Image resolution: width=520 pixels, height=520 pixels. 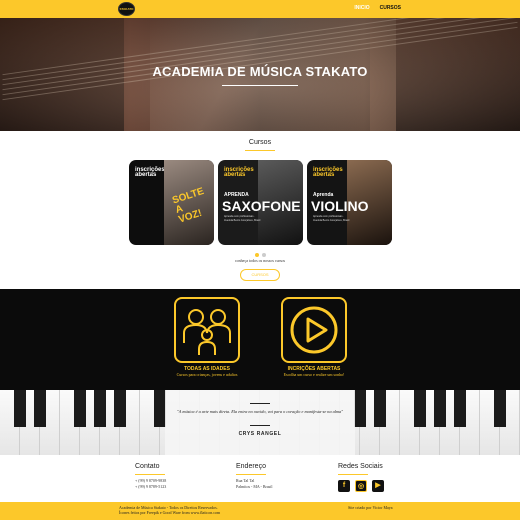 What do you see at coordinates (260, 434) in the screenshot?
I see `quote-author: CRYS RANGEL` at bounding box center [260, 434].